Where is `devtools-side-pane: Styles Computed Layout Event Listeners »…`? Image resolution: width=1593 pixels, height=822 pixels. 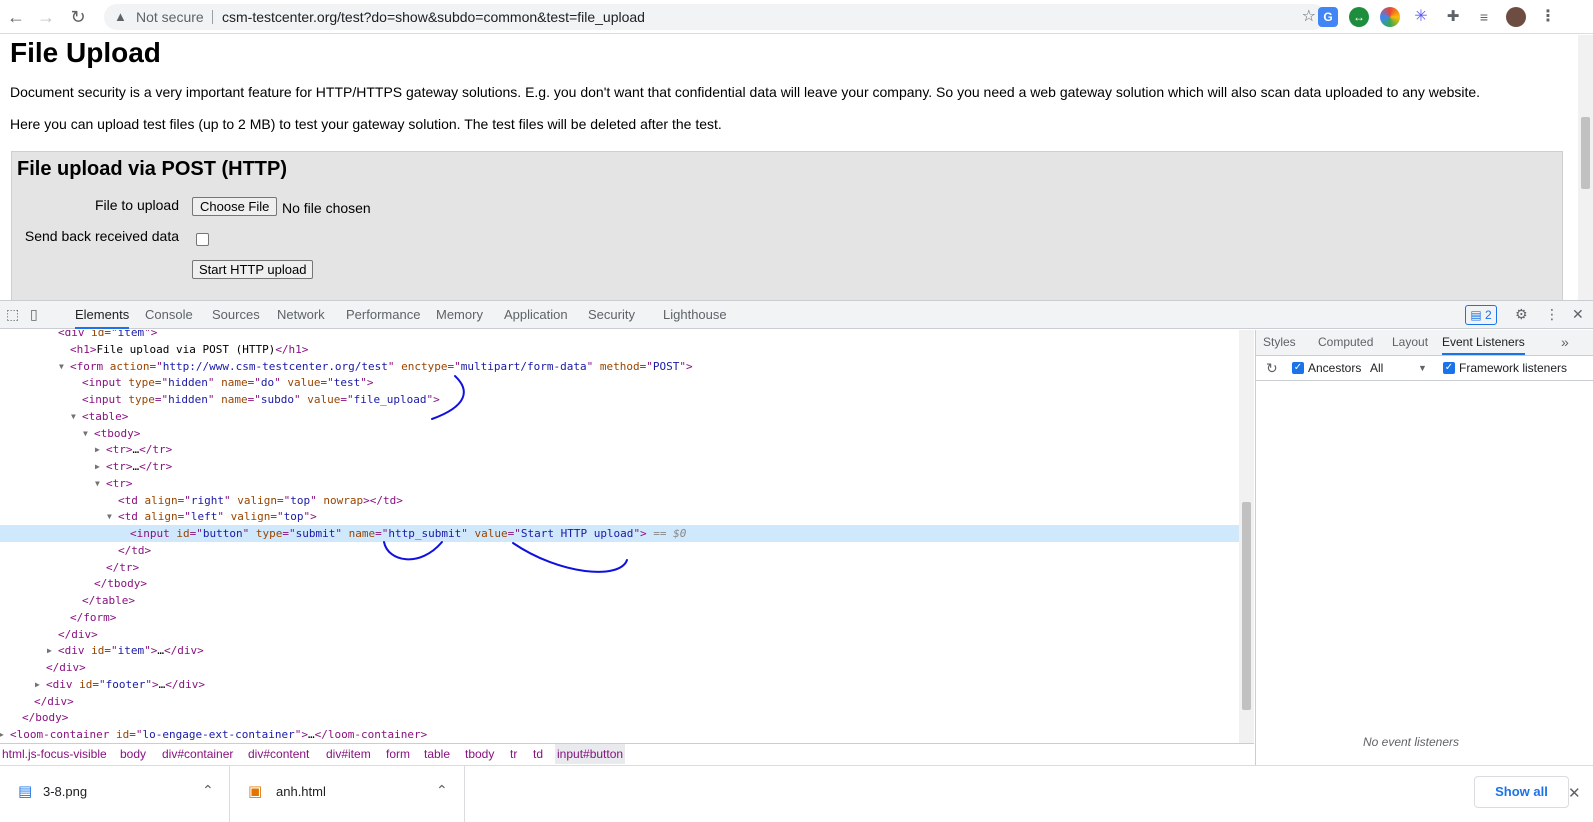
devtools-side-pane: Styles Computed Layout Event Listeners »… is located at coordinates (1424, 547).